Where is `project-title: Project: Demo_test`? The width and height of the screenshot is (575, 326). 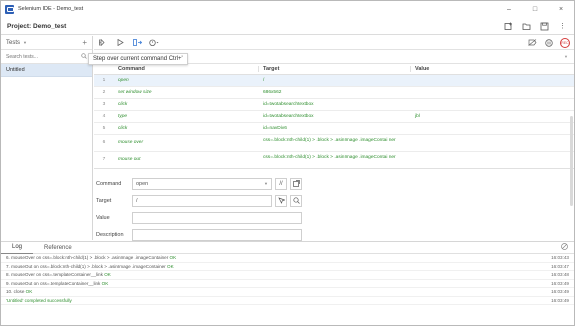 project-title: Project: Demo_test is located at coordinates (36, 26).